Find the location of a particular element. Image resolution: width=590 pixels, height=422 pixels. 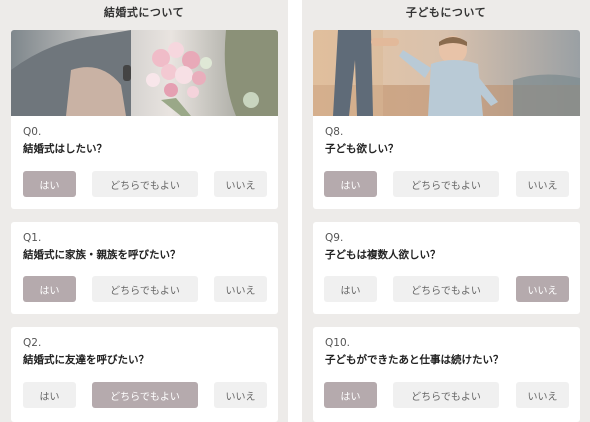

question-card-q2: Q2. 結婚式に友達を呼びたい？ はい どちらでもよい いいえ is located at coordinates (144, 374).